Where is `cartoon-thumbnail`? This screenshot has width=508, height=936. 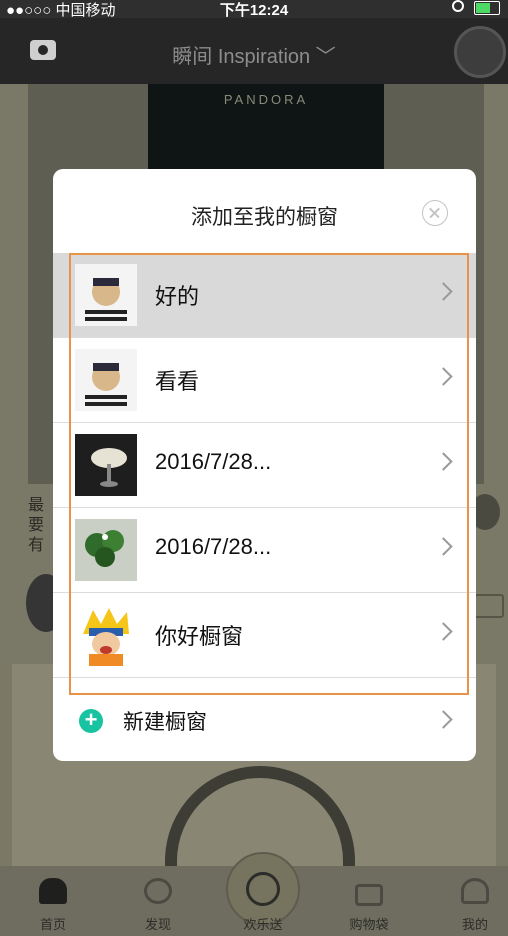
cartoon-thumbnail is located at coordinates (106, 635).